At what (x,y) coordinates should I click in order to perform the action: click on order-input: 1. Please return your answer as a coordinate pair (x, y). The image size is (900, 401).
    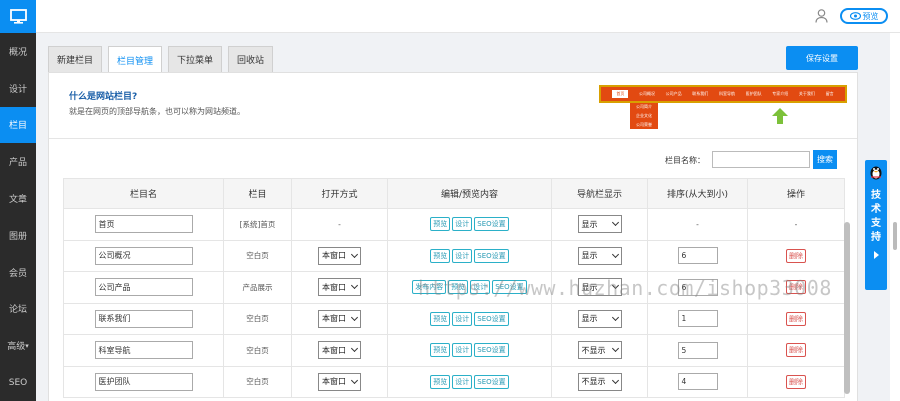
    Looking at the image, I should click on (697, 319).